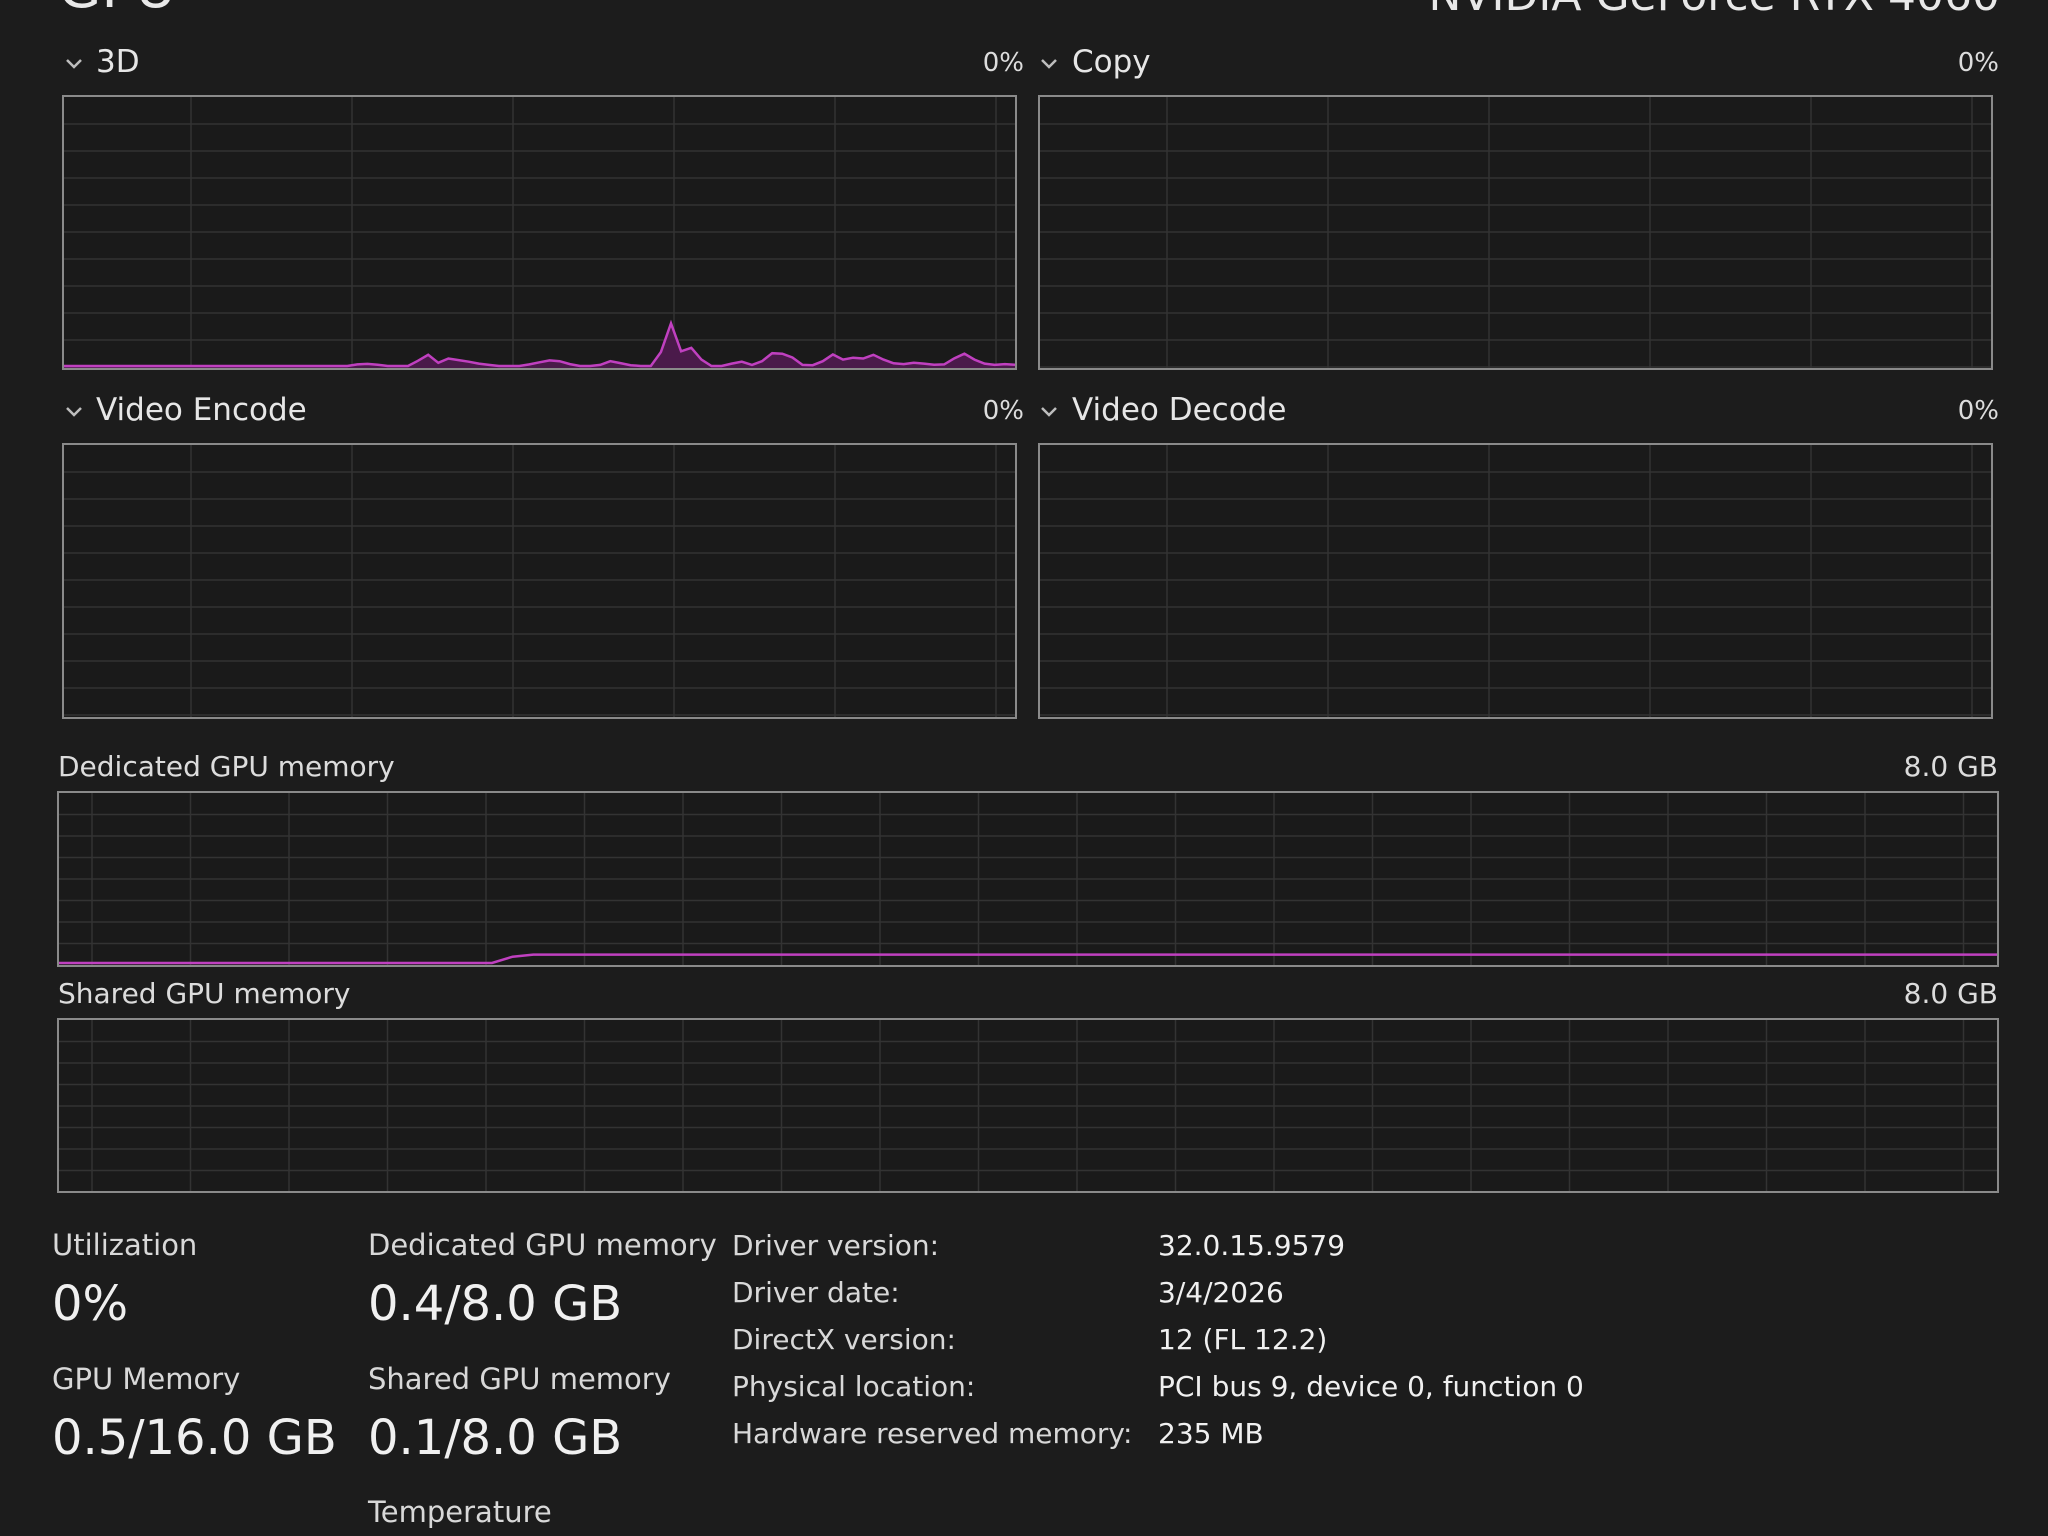 Image resolution: width=2048 pixels, height=1536 pixels. What do you see at coordinates (1003, 63) in the screenshot?
I see `engine-percent-3d: 0%` at bounding box center [1003, 63].